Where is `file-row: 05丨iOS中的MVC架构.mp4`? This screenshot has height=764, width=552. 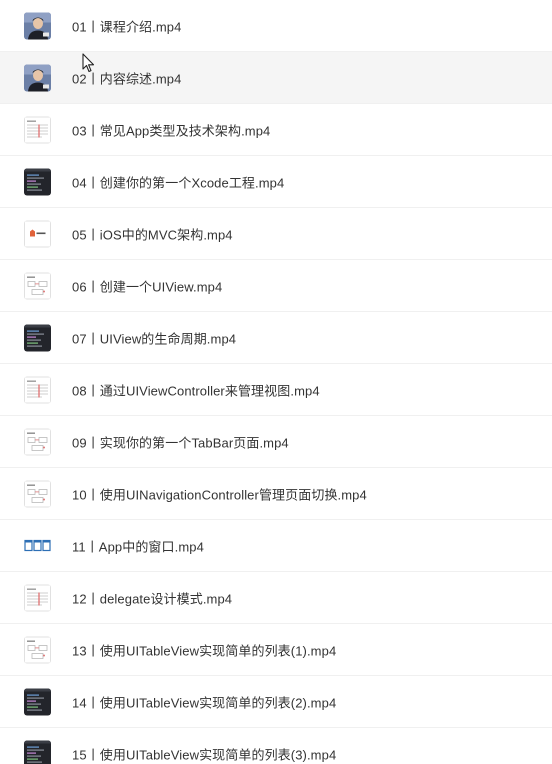 file-row: 05丨iOS中的MVC架构.mp4 is located at coordinates (276, 234).